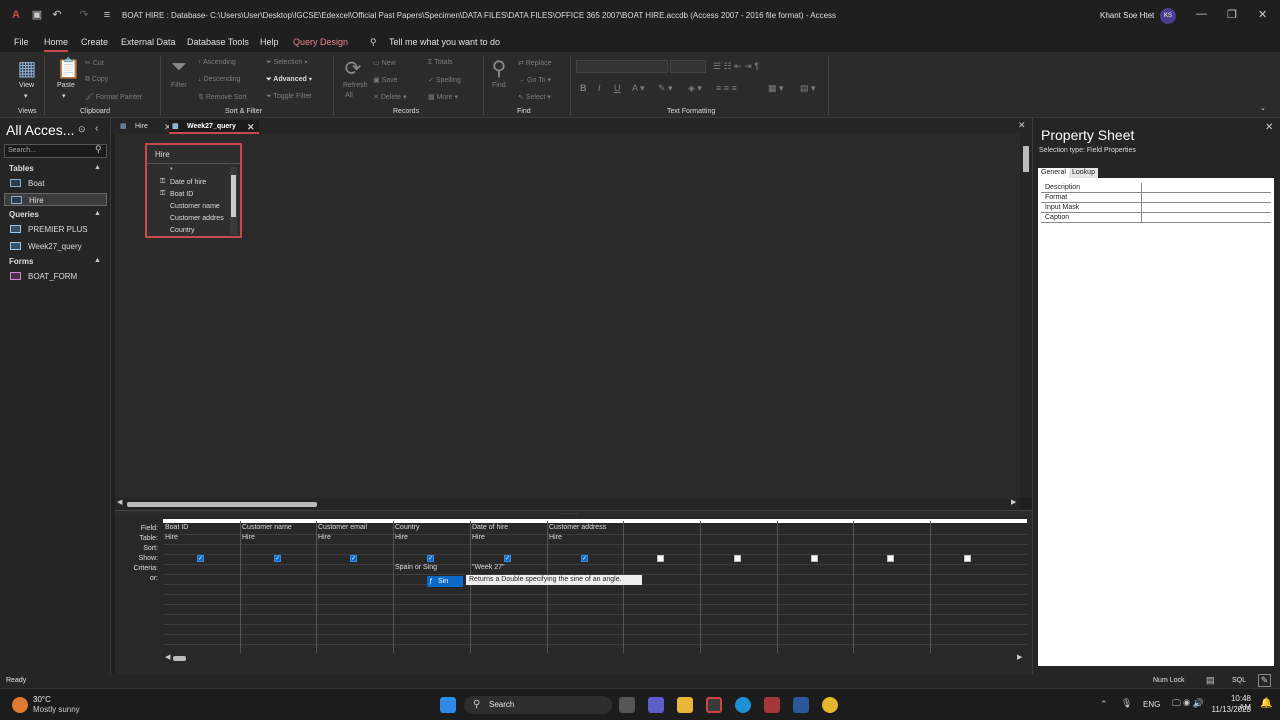 The width and height of the screenshot is (1280, 720). What do you see at coordinates (57, 15) in the screenshot?
I see `undo-icon: ↶` at bounding box center [57, 15].